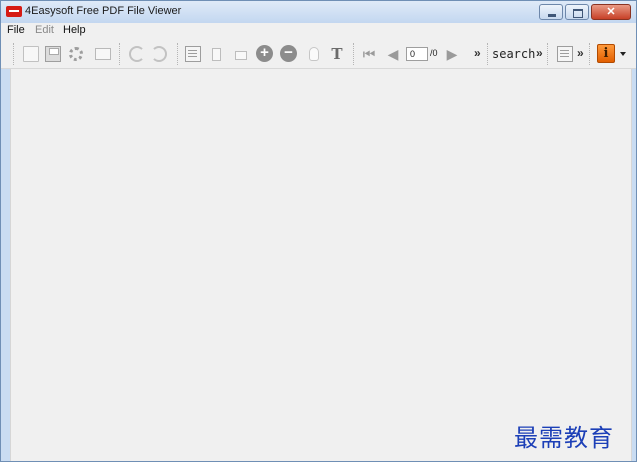 This screenshot has height=462, width=637. I want to click on page-number-input: 0, so click(417, 54).